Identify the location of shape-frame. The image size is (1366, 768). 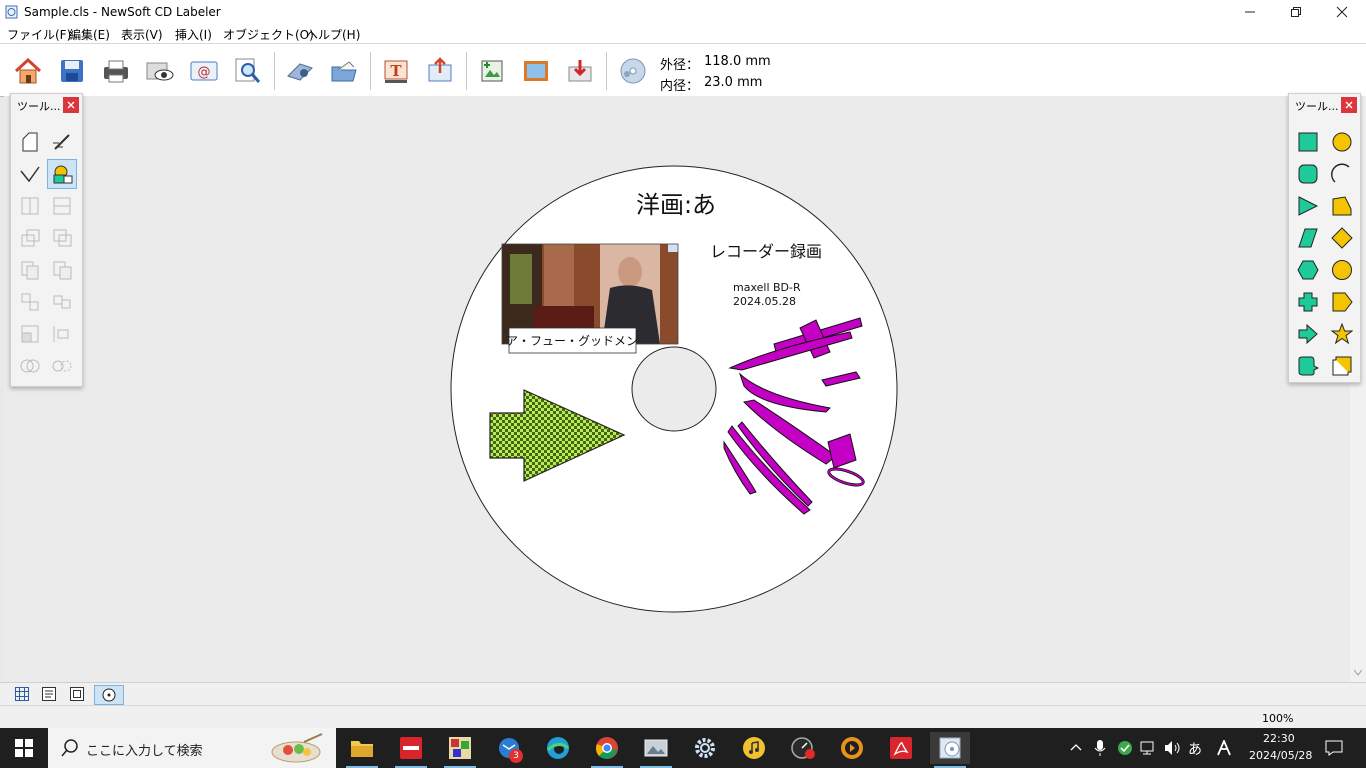
(1342, 366).